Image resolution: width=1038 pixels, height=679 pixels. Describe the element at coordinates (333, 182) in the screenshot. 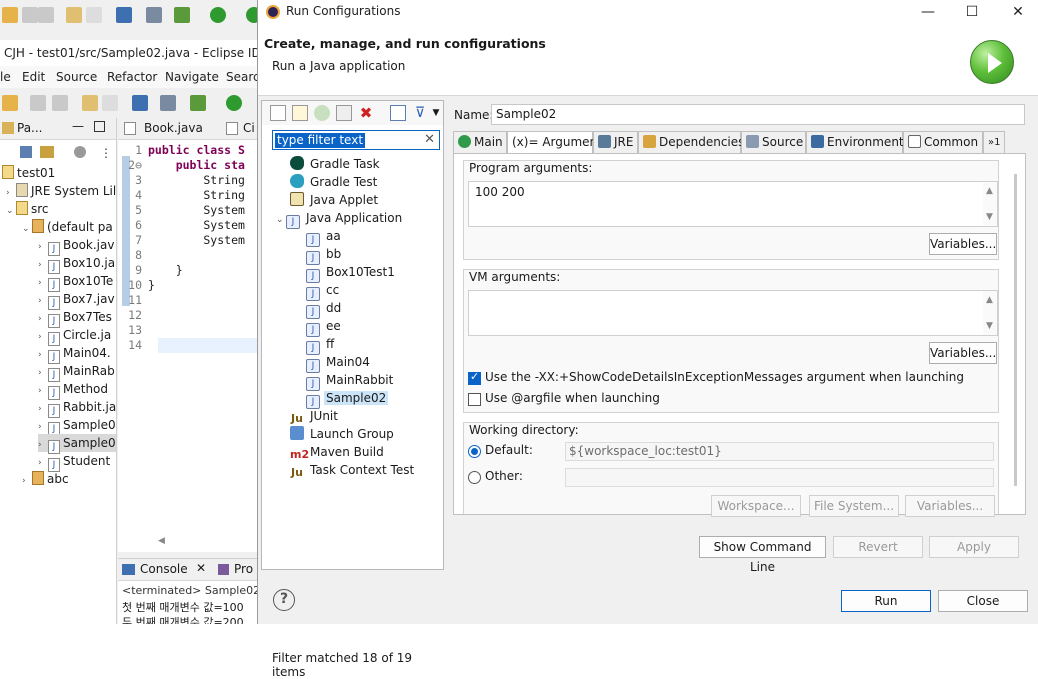

I see `config-gradle-test: Gradle Test` at that location.